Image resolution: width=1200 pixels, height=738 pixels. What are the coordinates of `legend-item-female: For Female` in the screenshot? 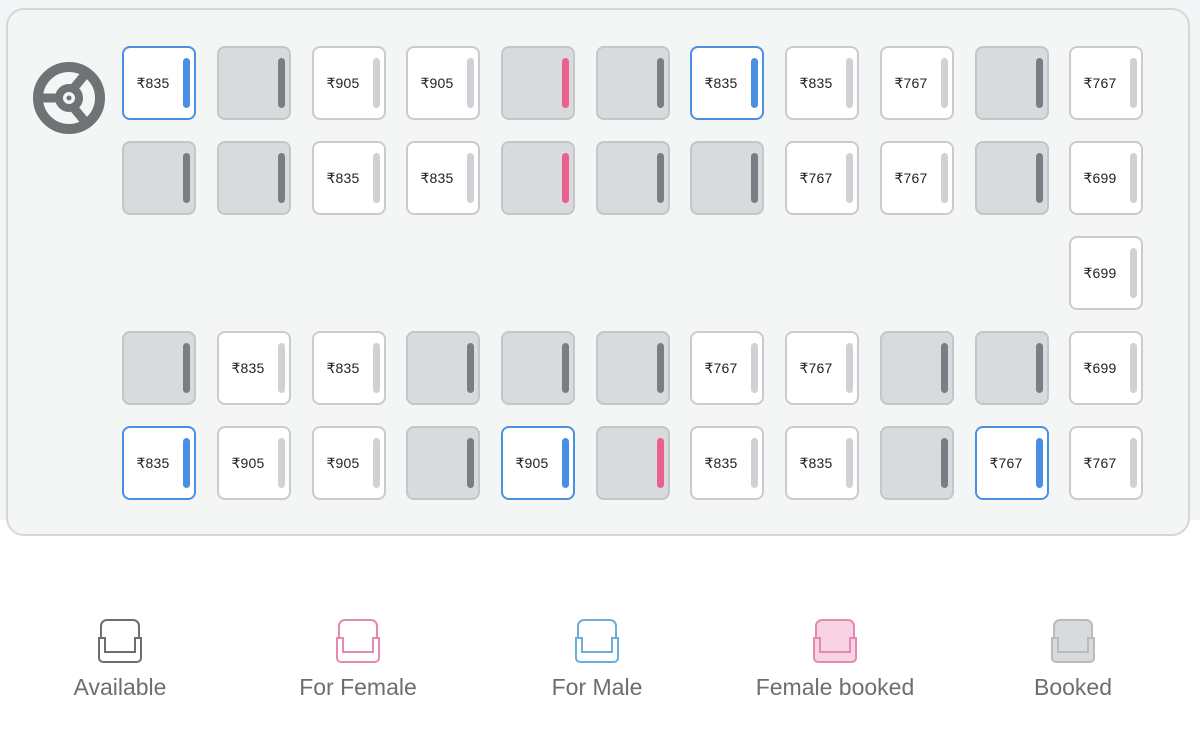 It's located at (358, 659).